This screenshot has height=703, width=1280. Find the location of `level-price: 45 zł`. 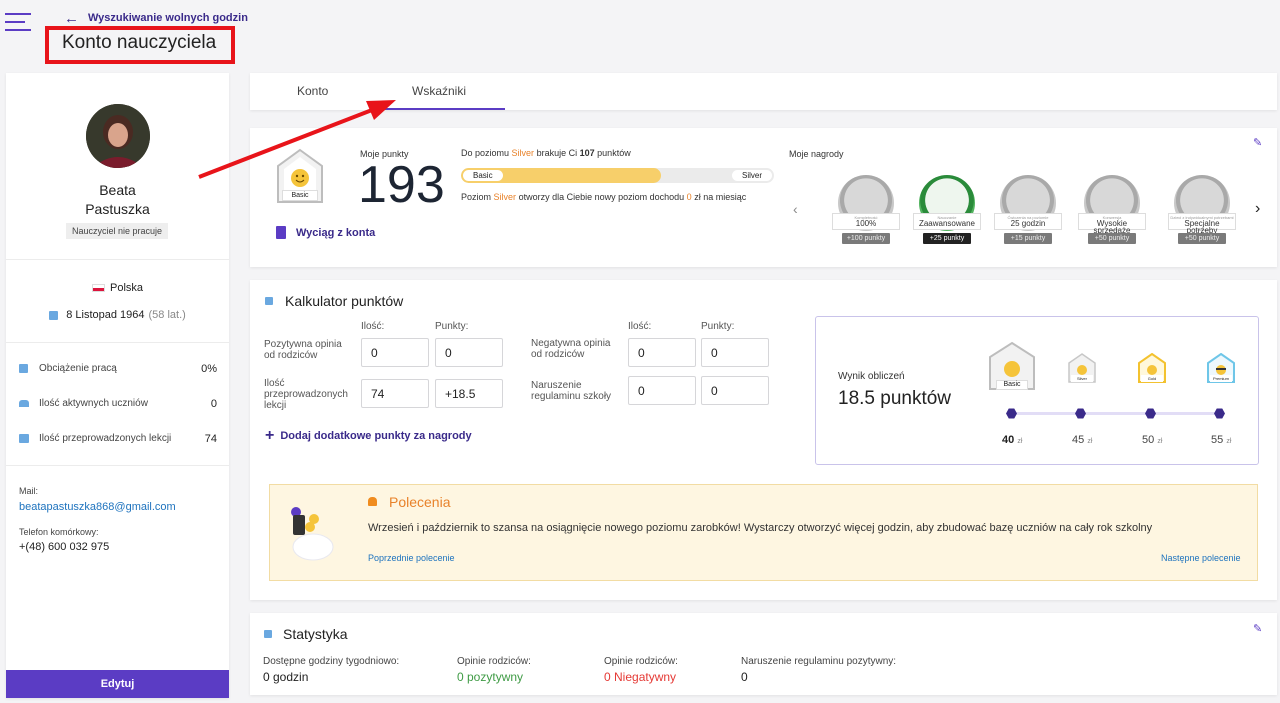

level-price: 45 zł is located at coordinates (1082, 440).